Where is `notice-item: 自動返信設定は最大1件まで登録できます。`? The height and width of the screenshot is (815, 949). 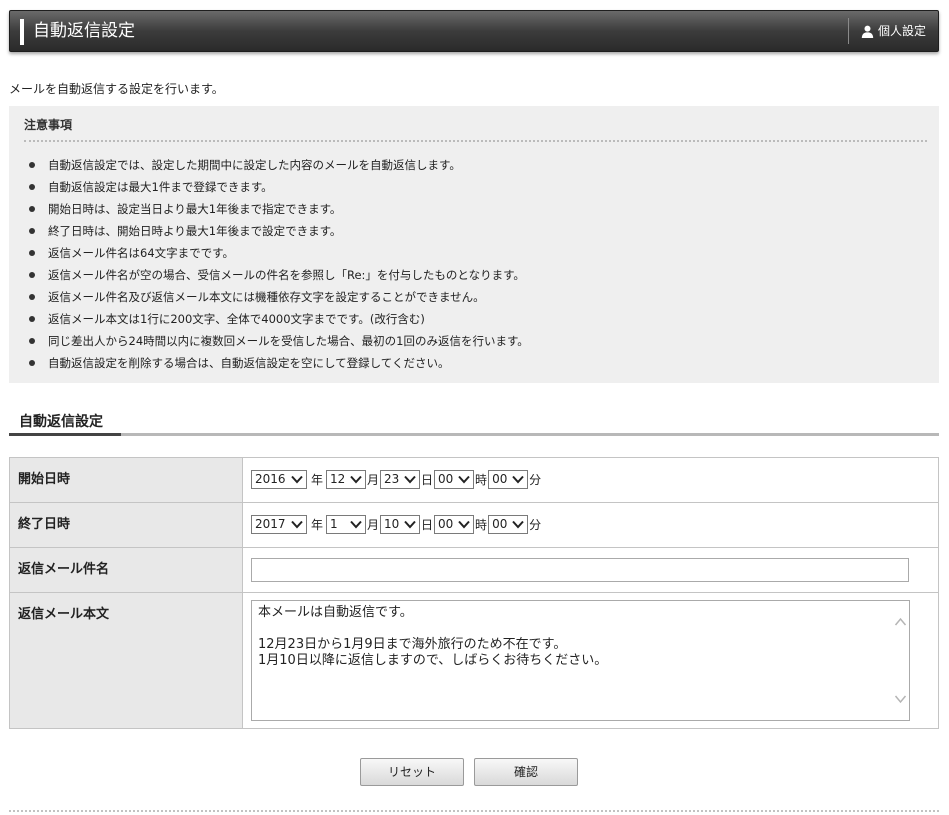
notice-item: 自動返信設定は最大1件まで登録できます。 is located at coordinates (279, 187).